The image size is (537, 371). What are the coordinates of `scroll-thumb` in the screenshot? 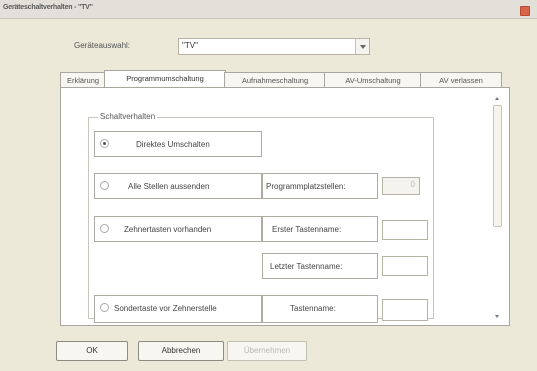 It's located at (497, 166).